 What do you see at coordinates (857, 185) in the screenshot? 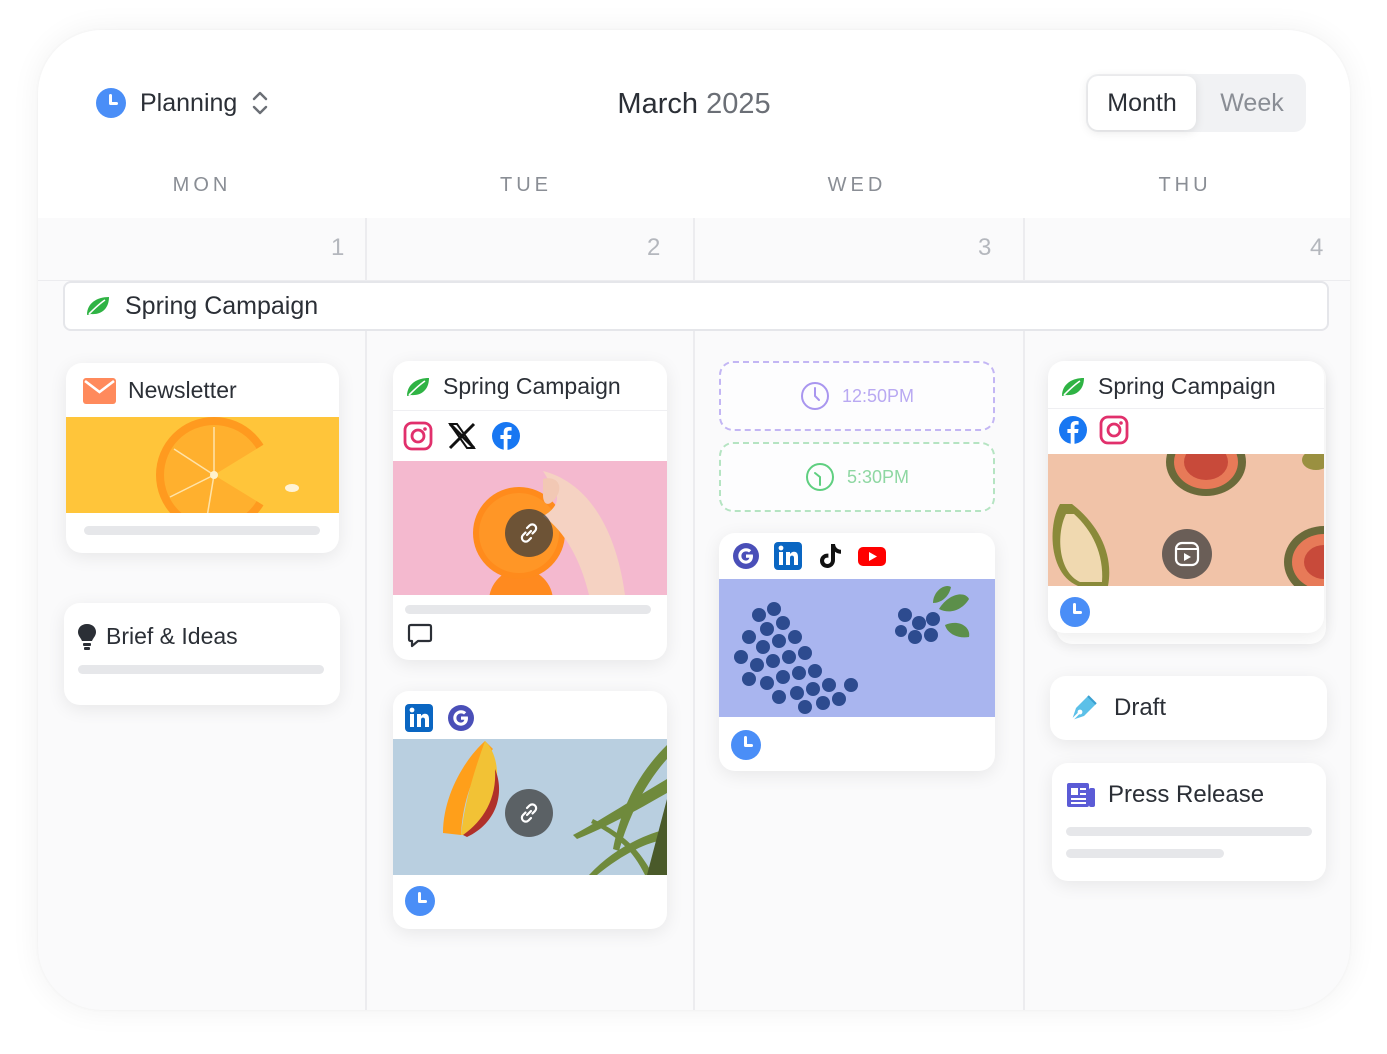
I see `weekday-wed: WED` at bounding box center [857, 185].